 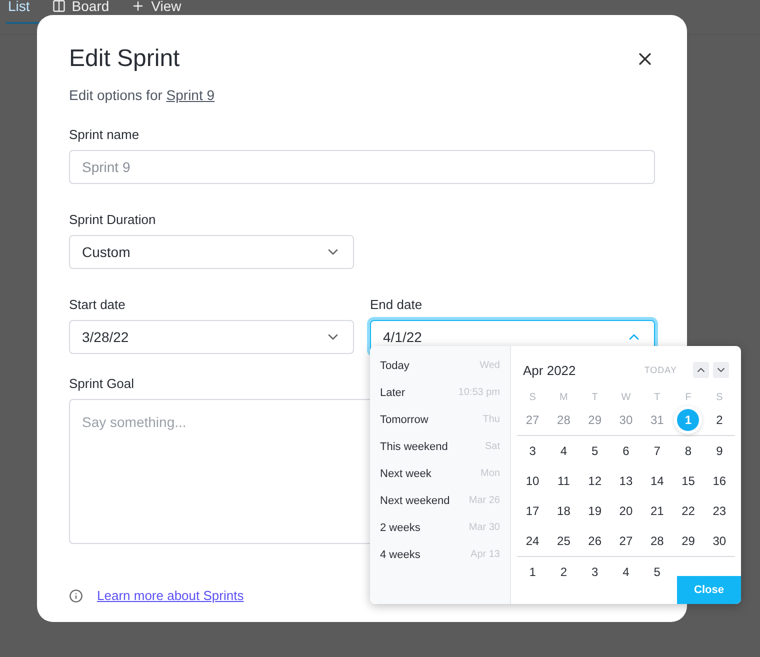 I want to click on calendar-day: 30, so click(x=719, y=541).